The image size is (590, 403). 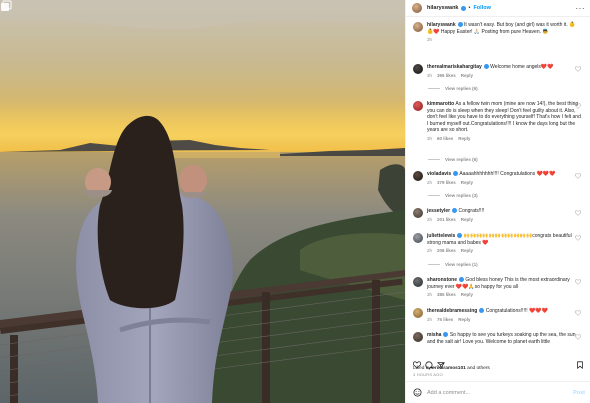 What do you see at coordinates (478, 368) in the screenshot?
I see `liked-by-suffix: and others` at bounding box center [478, 368].